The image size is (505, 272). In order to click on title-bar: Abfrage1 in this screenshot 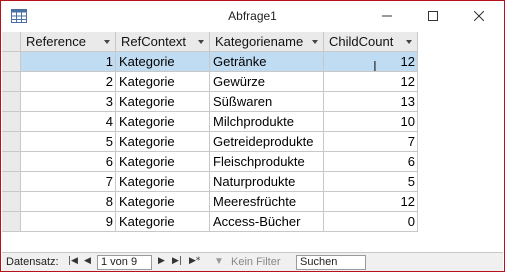, I will do `click(252, 16)`.